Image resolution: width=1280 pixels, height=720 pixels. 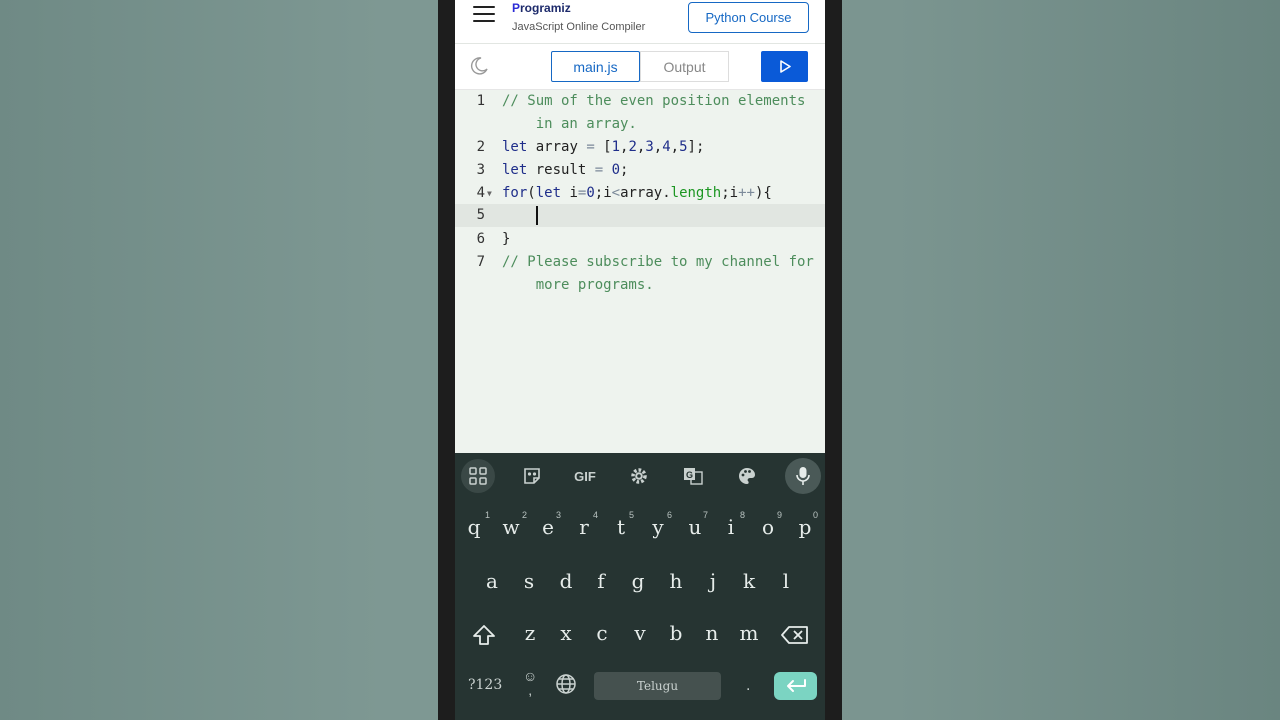 What do you see at coordinates (795, 635) in the screenshot?
I see `backspace-icon` at bounding box center [795, 635].